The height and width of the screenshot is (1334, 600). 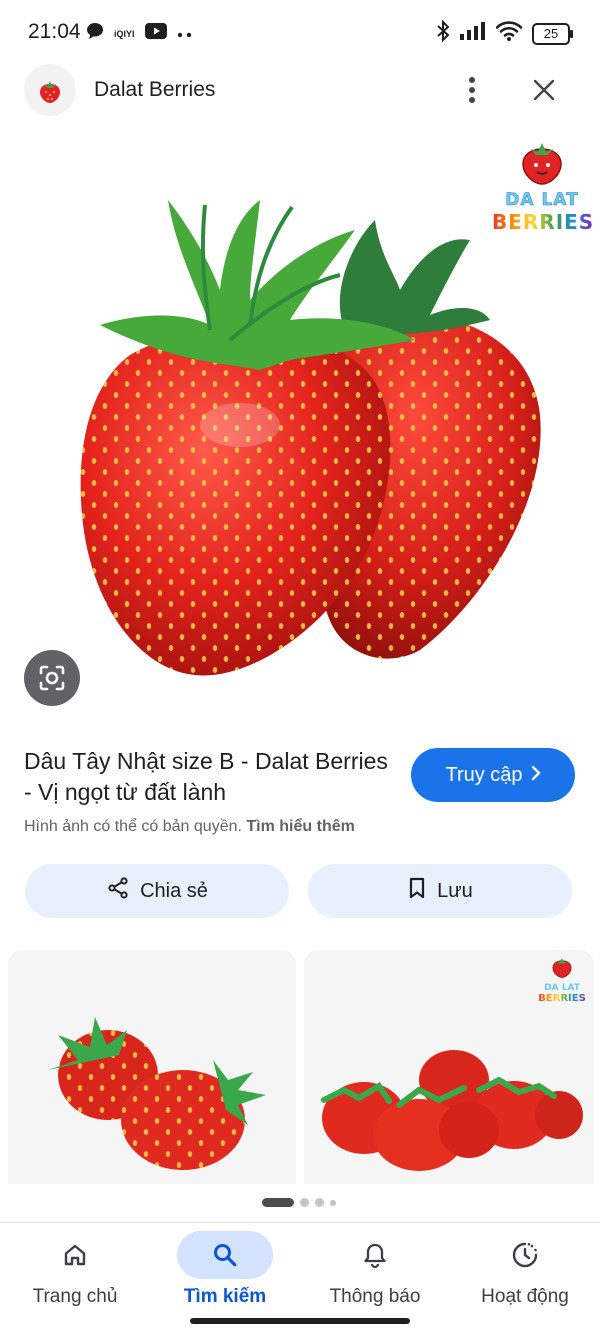 I want to click on brand-line1: DA LAT, so click(x=542, y=200).